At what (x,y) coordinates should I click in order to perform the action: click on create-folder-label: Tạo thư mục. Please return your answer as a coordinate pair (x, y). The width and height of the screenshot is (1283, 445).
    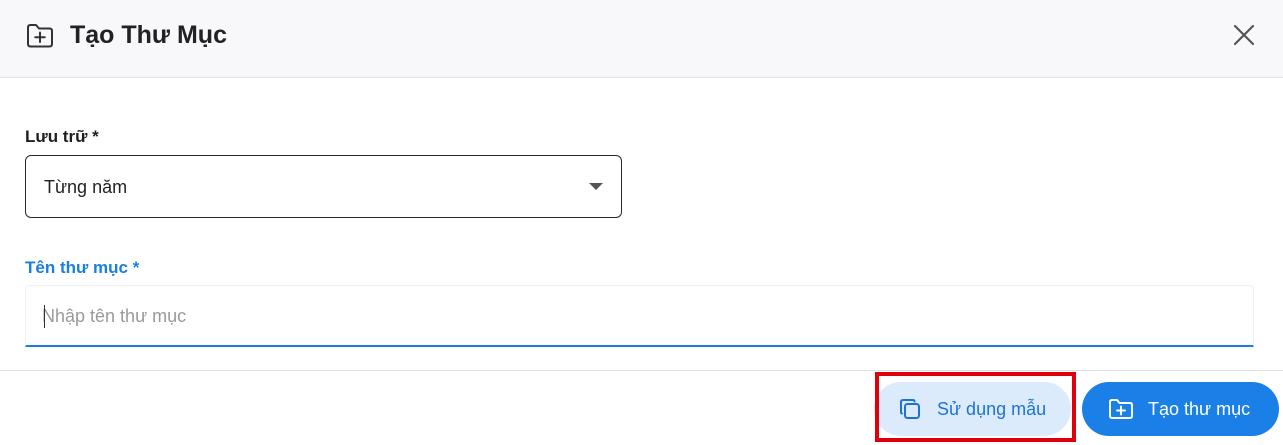
    Looking at the image, I should click on (1199, 409).